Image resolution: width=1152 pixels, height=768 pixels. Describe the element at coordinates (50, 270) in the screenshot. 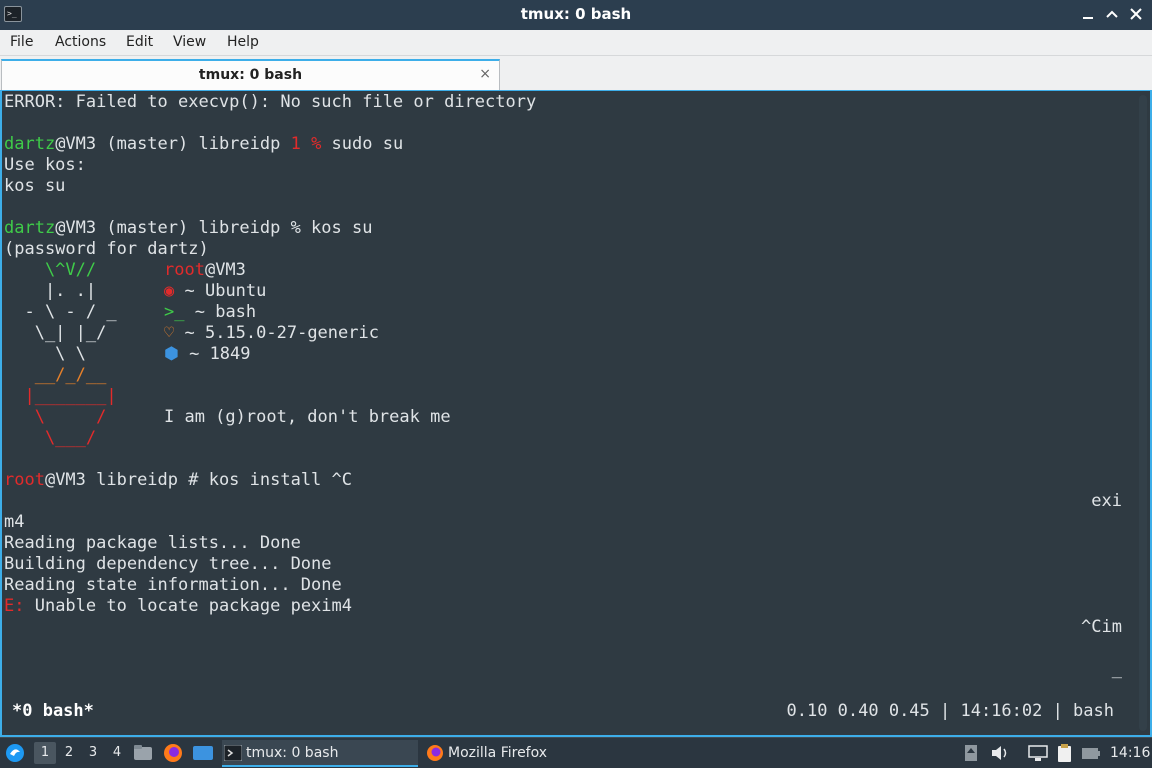

I see `ascii-art-line: \^V//` at that location.